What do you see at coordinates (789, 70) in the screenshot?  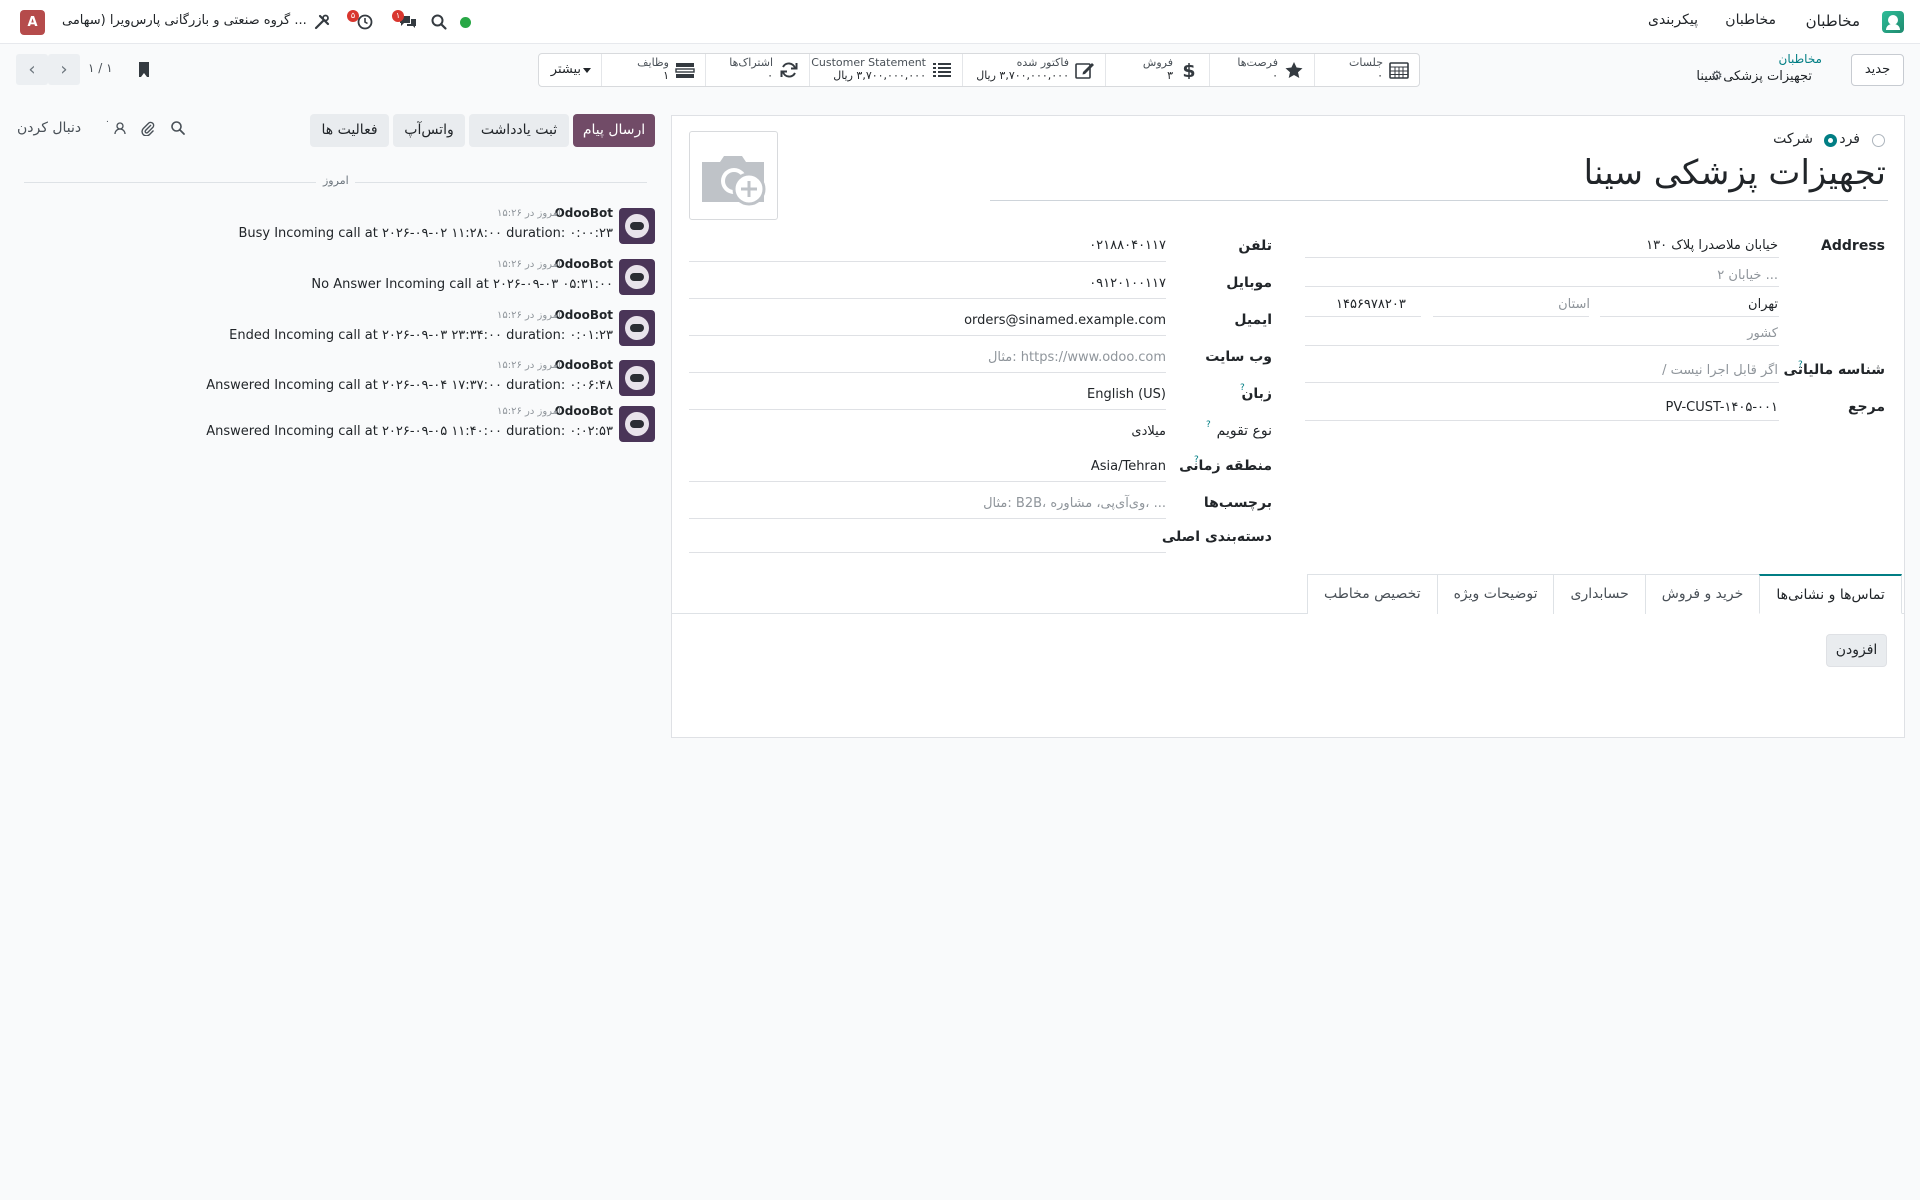 I see `refresh-icon` at bounding box center [789, 70].